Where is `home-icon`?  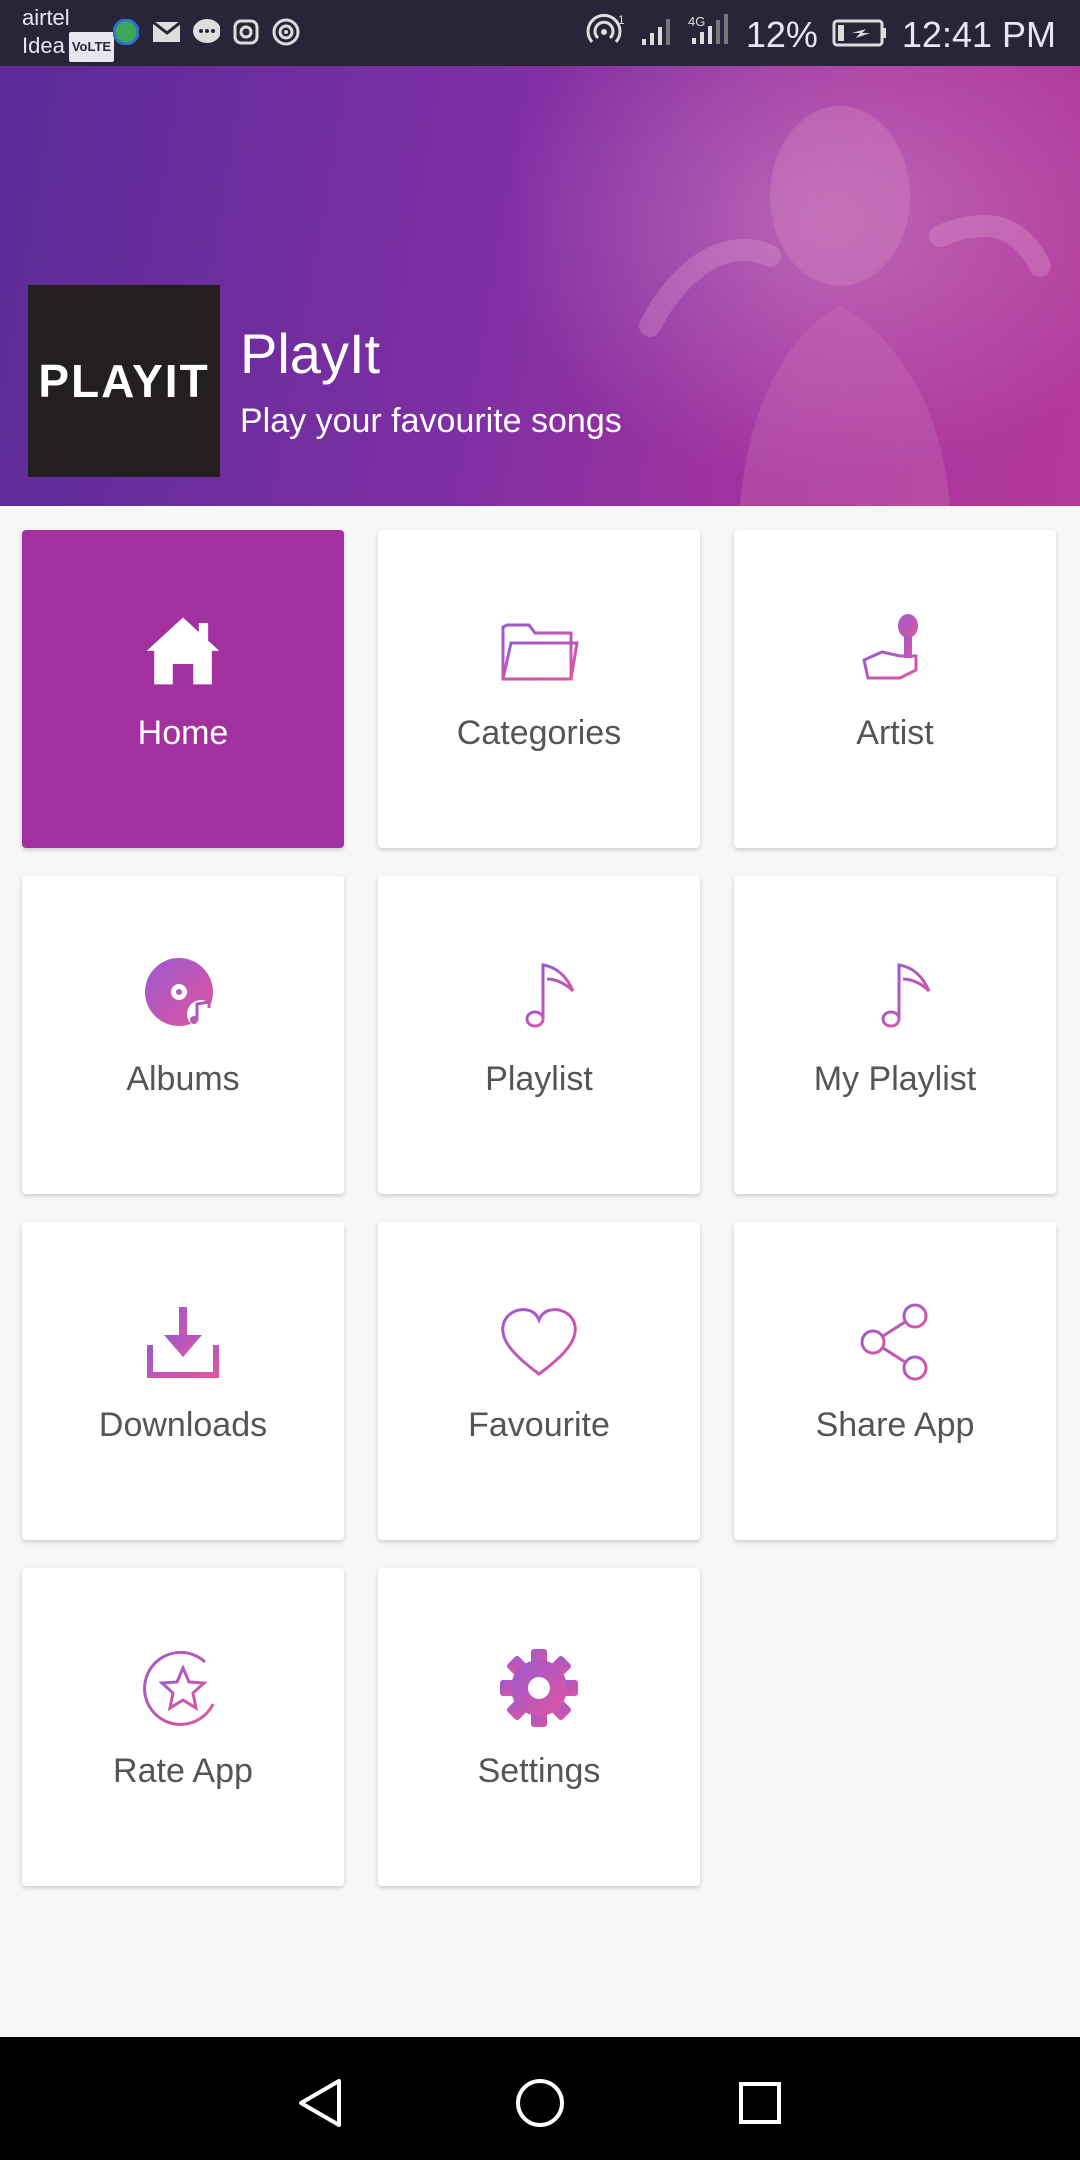 home-icon is located at coordinates (183, 650).